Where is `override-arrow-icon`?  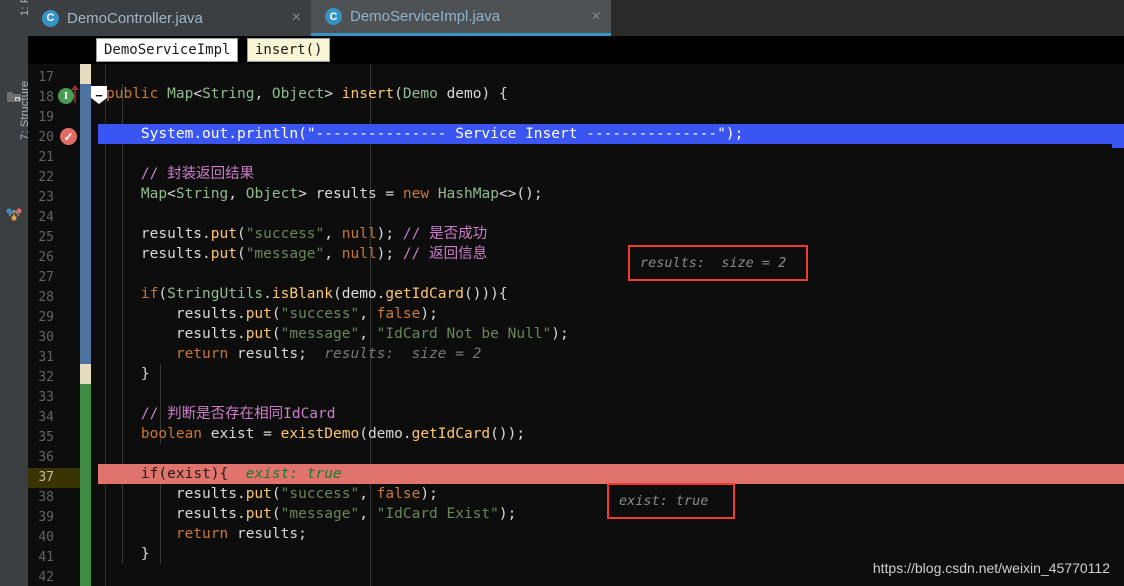 override-arrow-icon is located at coordinates (75, 94).